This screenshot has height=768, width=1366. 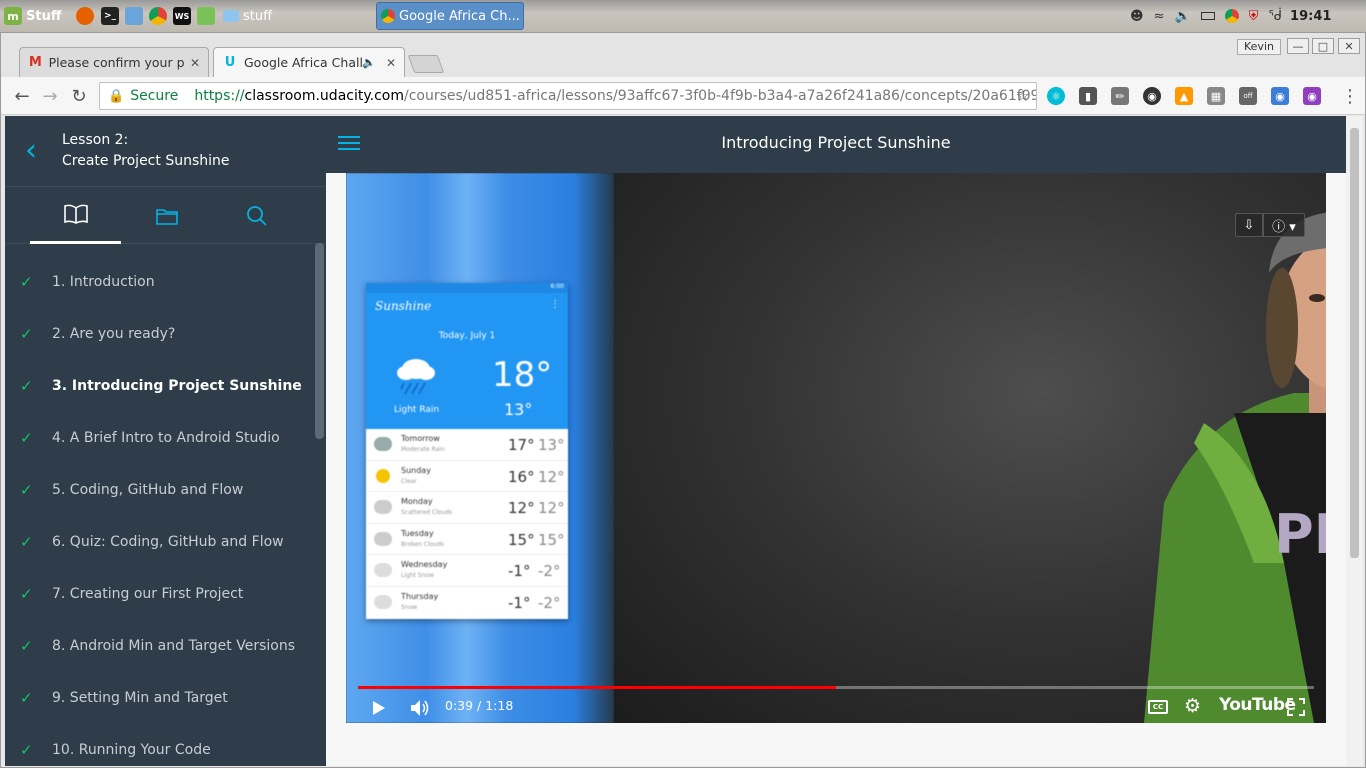 What do you see at coordinates (427, 513) in the screenshot?
I see `forecast-cond: Scattered Clouds` at bounding box center [427, 513].